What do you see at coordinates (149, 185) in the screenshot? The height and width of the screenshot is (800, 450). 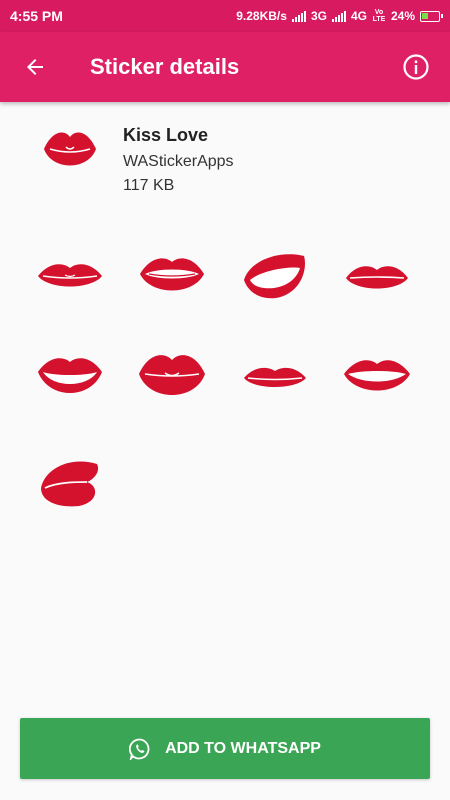 I see `pack-size: 117 KB` at bounding box center [149, 185].